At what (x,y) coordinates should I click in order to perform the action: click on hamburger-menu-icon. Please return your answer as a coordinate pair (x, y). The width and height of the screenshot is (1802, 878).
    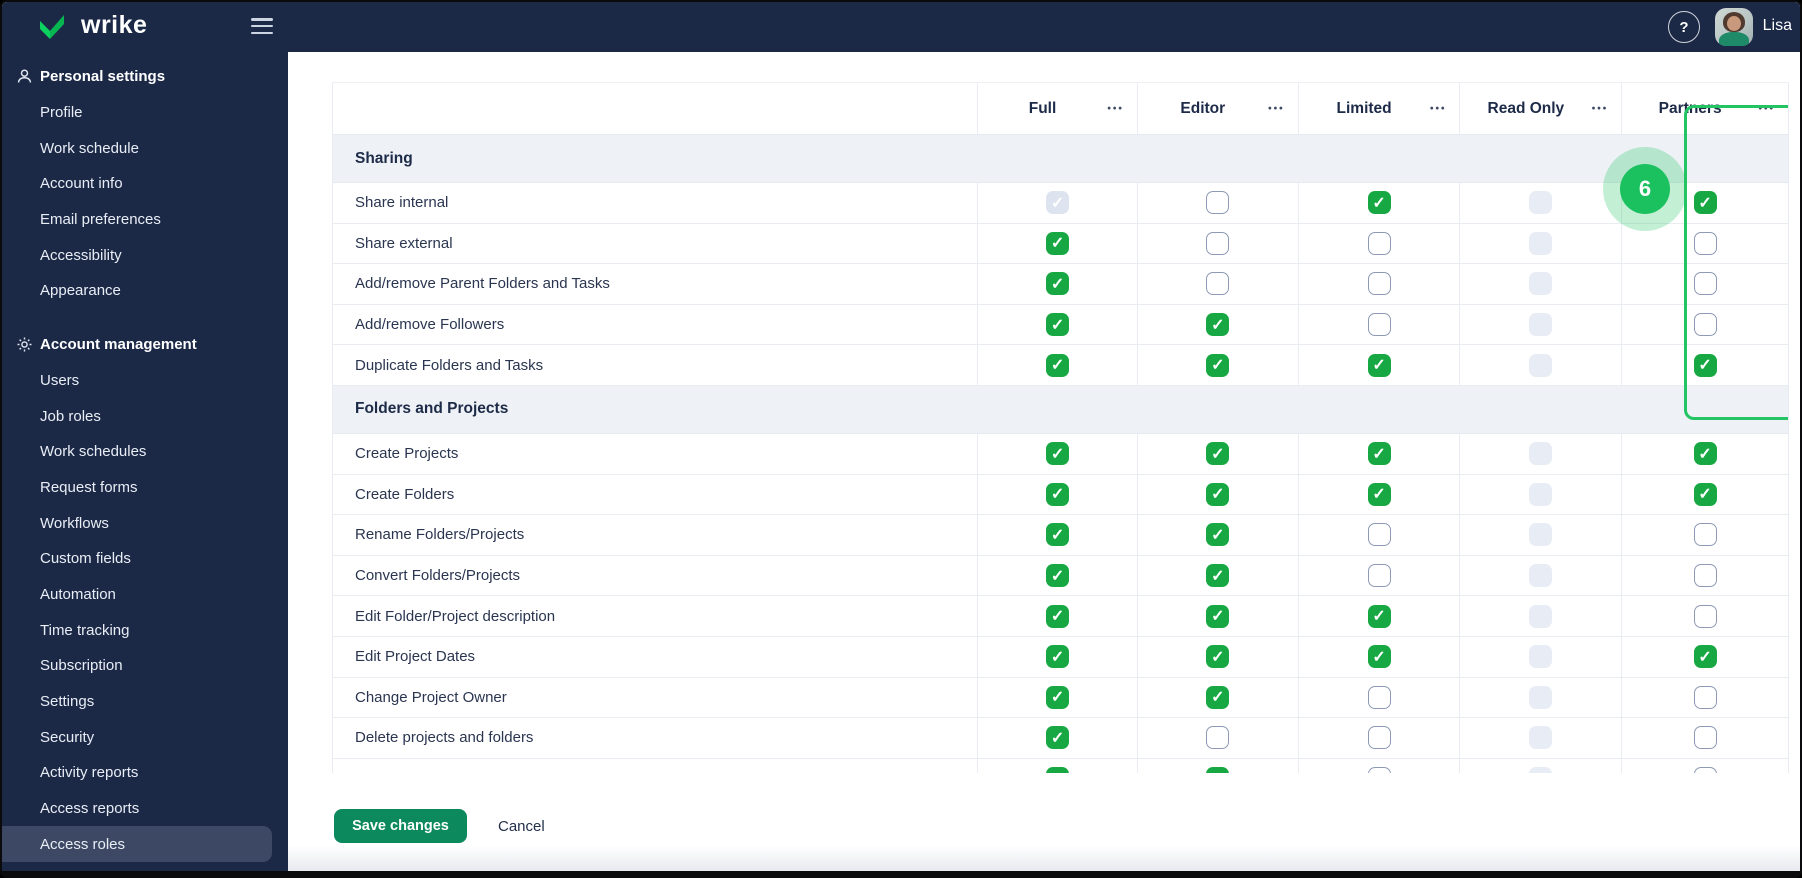
    Looking at the image, I should click on (262, 26).